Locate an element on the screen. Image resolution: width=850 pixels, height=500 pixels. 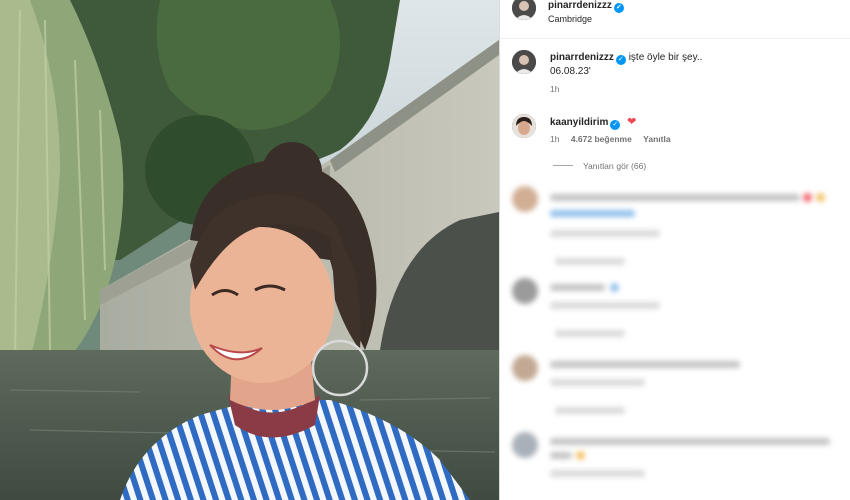
post-header: pinarrdenizzz ✓ Cambridge is located at coordinates (675, 19).